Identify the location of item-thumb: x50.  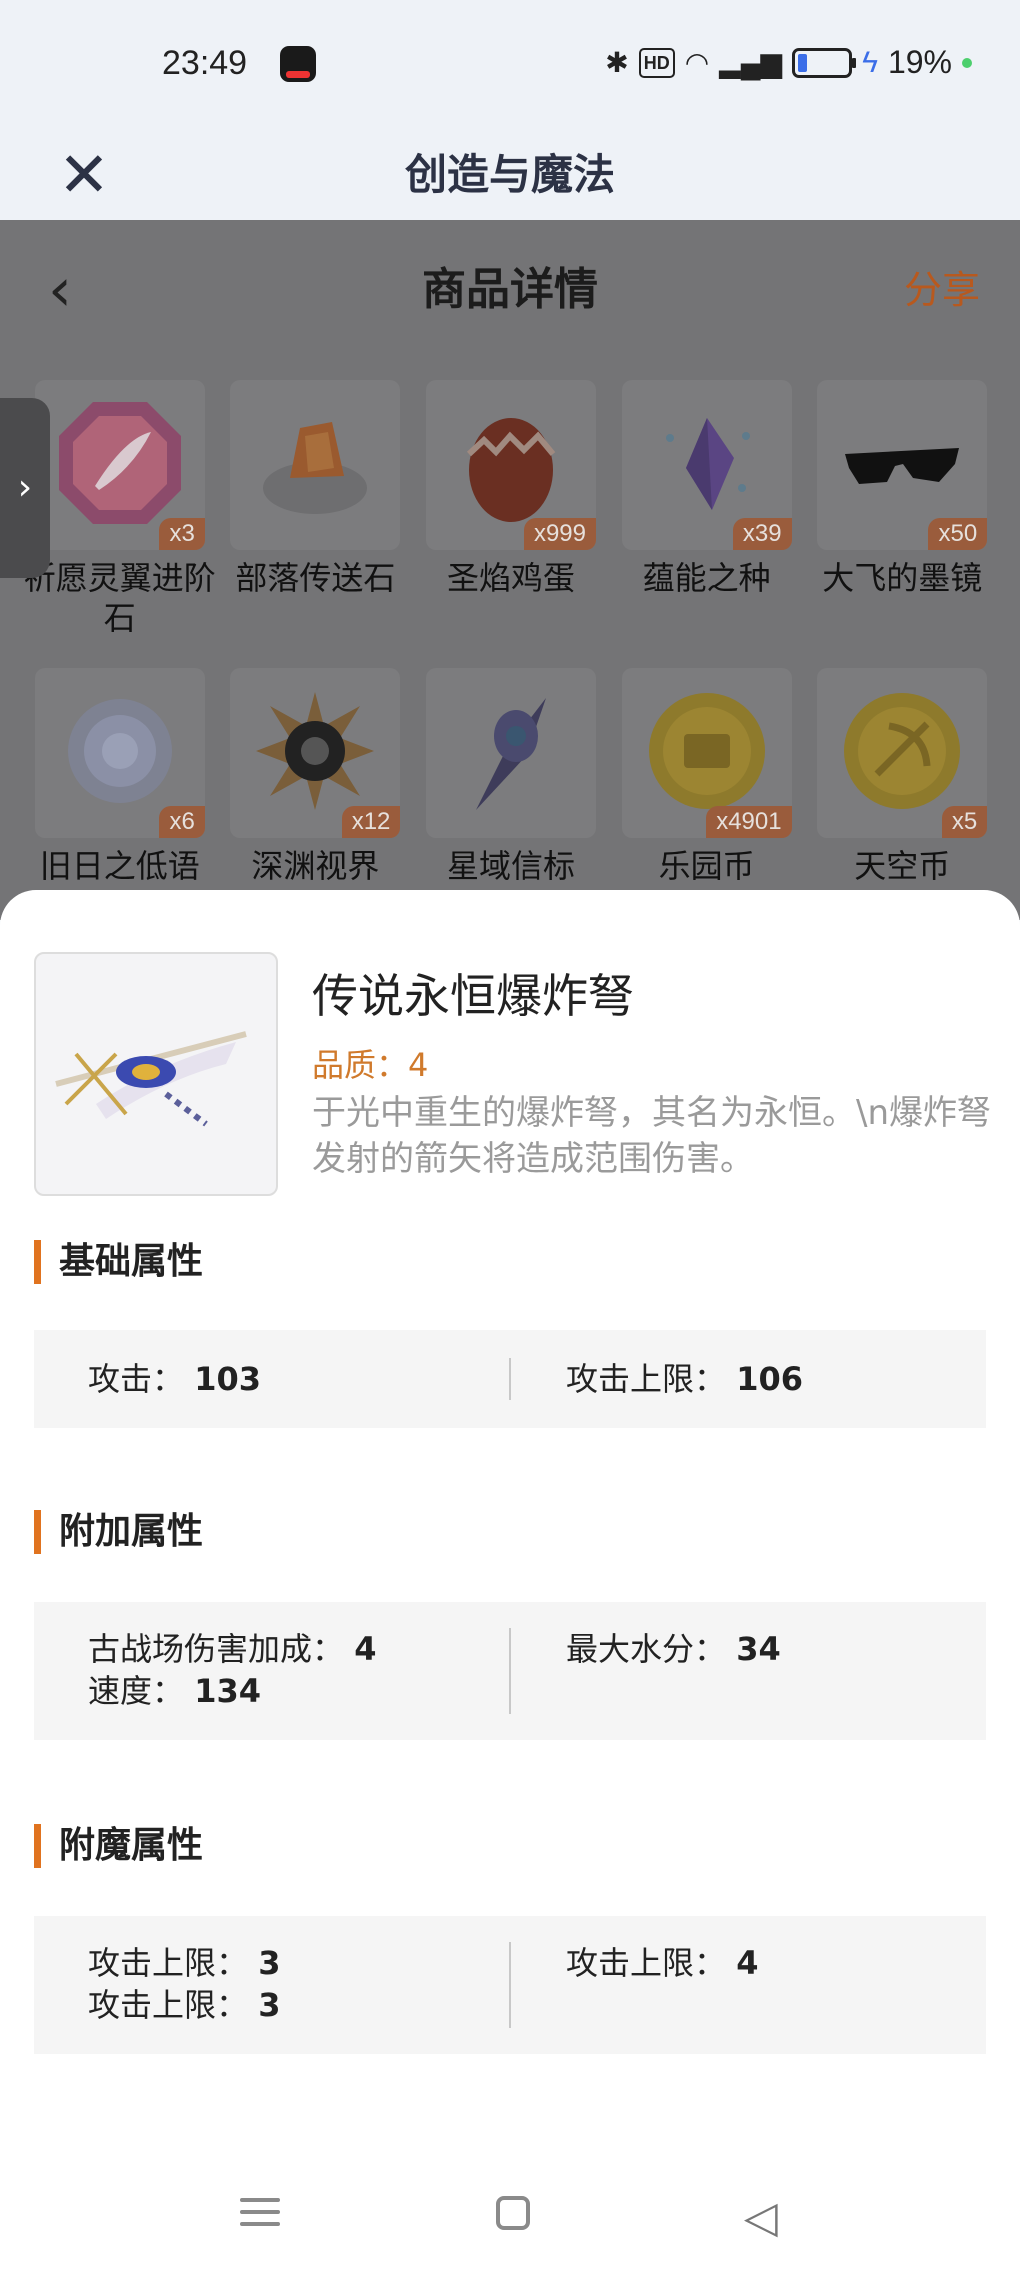
(902, 465).